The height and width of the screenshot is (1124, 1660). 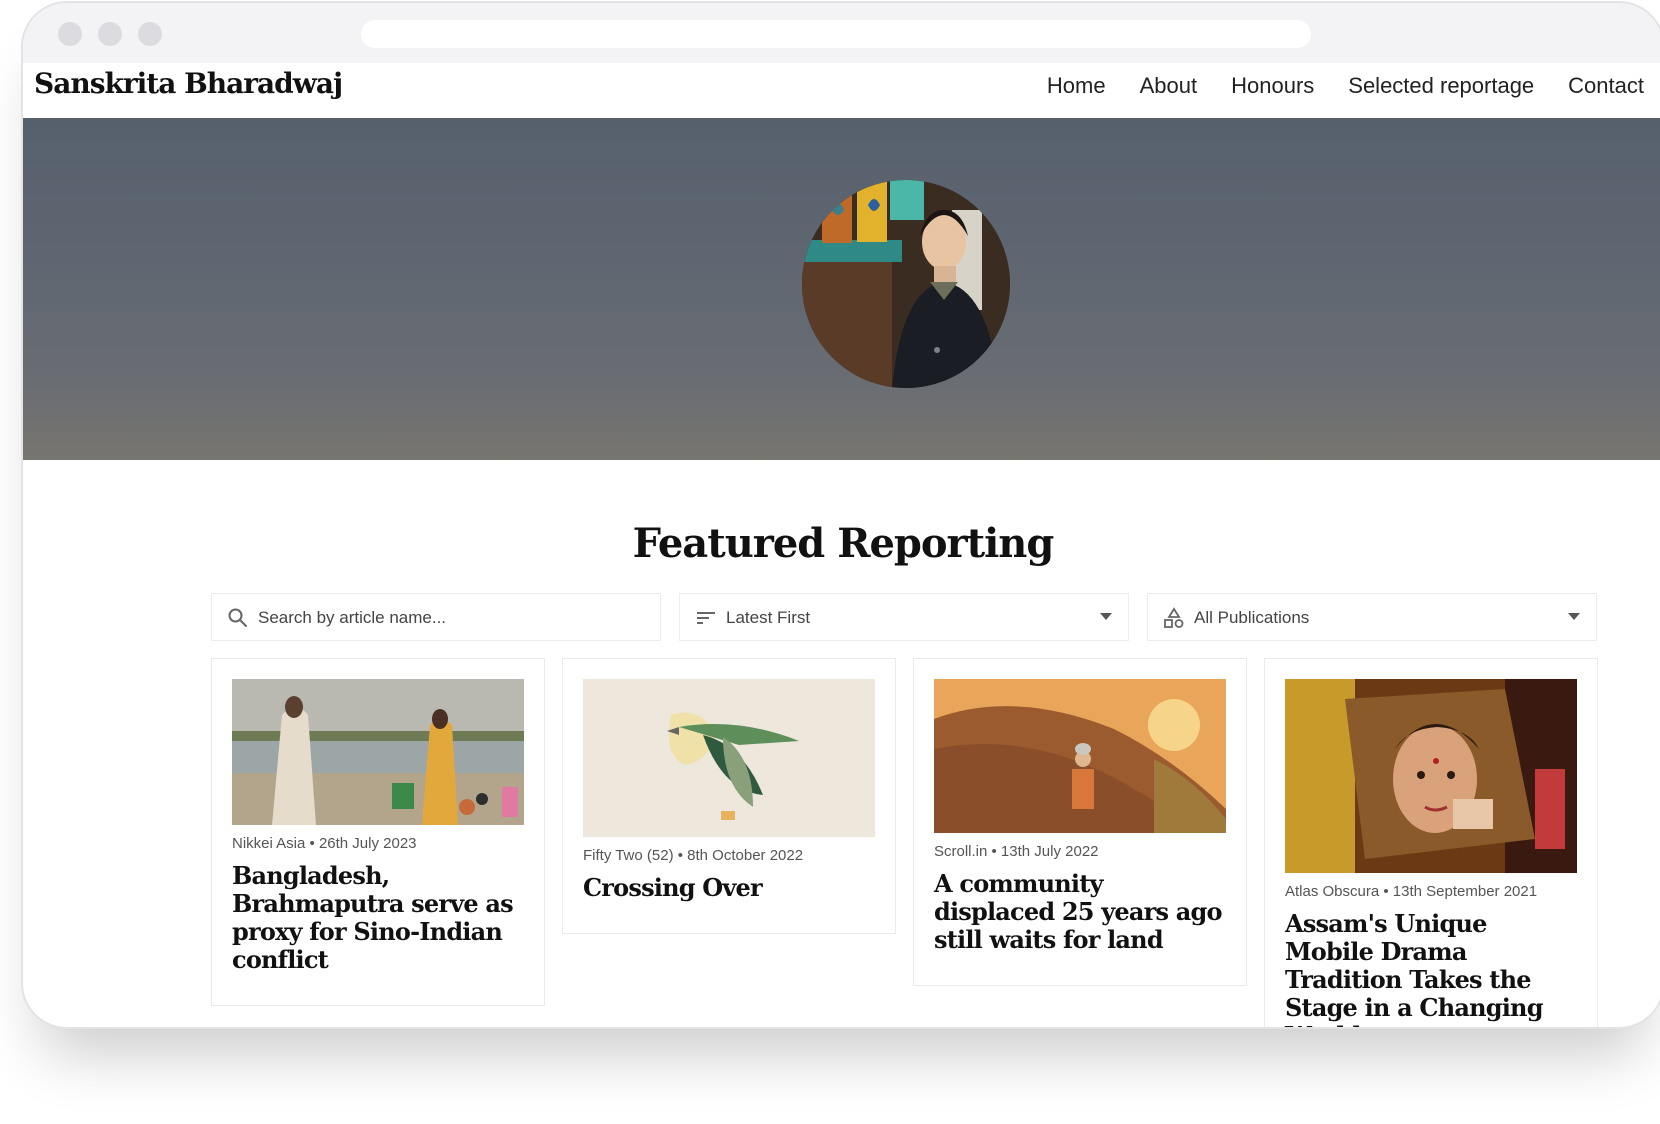 I want to click on sort-lines-icon, so click(x=706, y=618).